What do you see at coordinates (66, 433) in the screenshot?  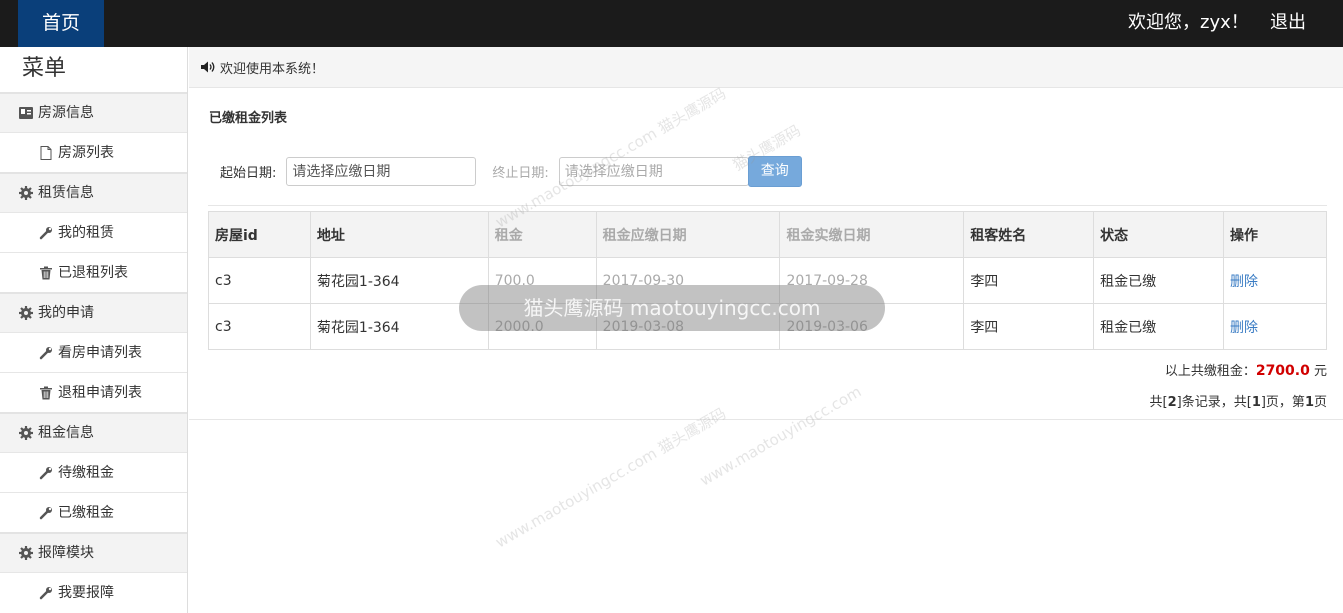 I see `sidebar-group-label: 租金信息` at bounding box center [66, 433].